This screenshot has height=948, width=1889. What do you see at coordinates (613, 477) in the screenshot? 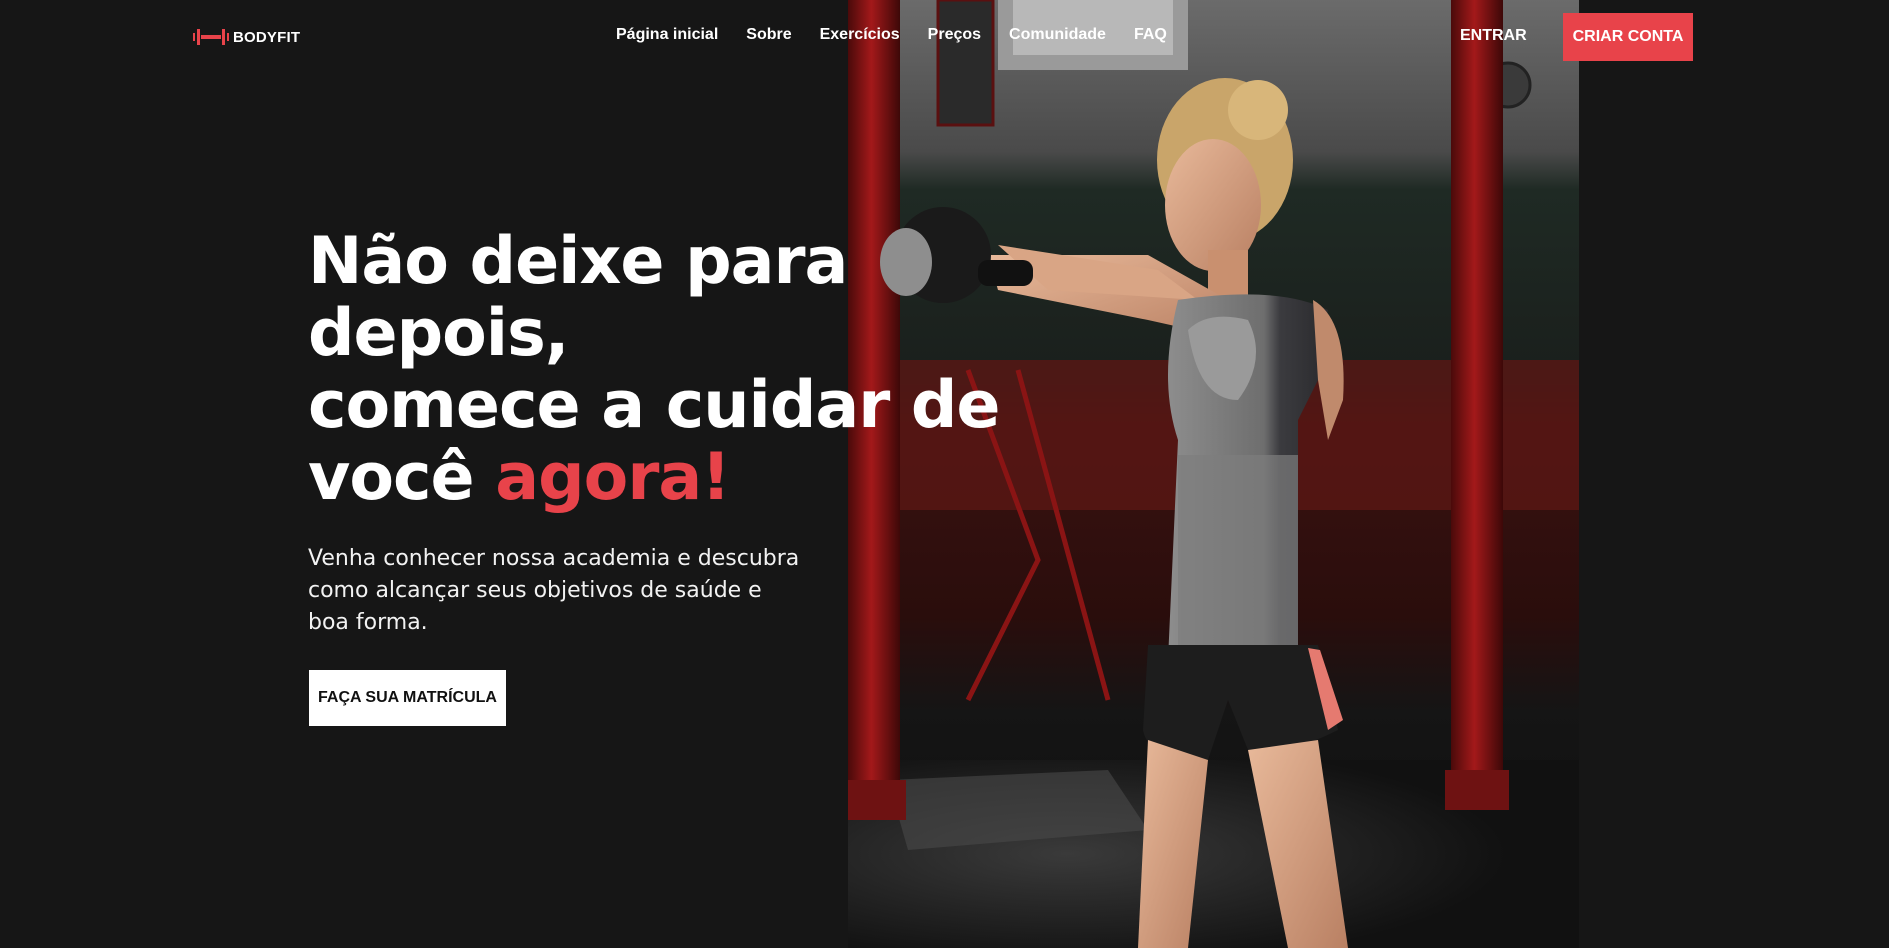
I see `hero-title-accent: agora!` at bounding box center [613, 477].